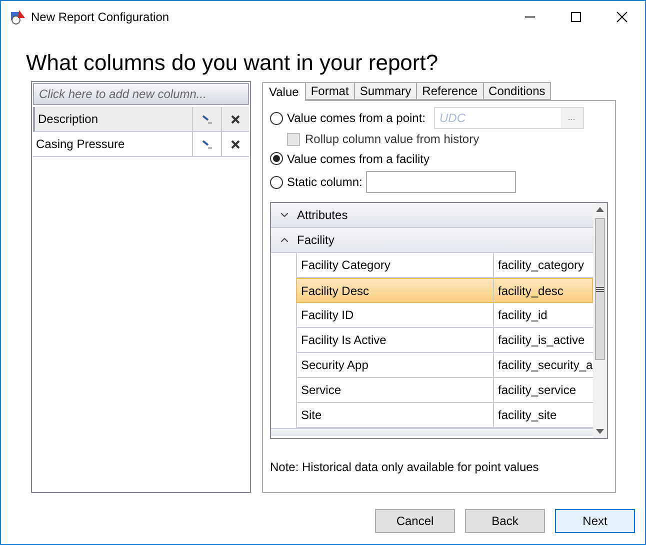  What do you see at coordinates (233, 63) in the screenshot?
I see `page-heading: What columns do you want in your report?` at bounding box center [233, 63].